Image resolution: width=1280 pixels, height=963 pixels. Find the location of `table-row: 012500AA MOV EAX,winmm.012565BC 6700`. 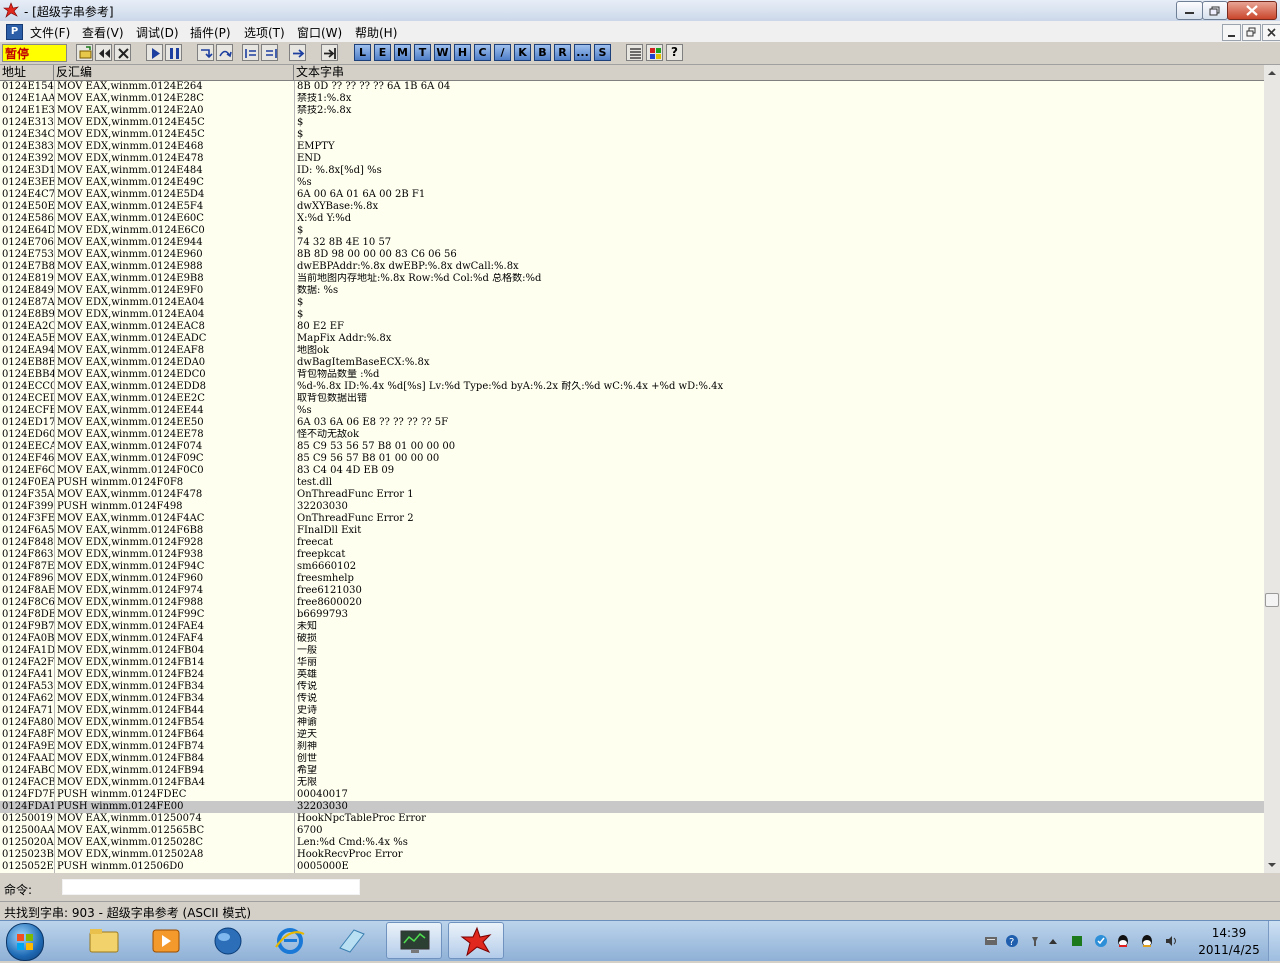

table-row: 012500AA MOV EAX,winmm.012565BC 6700 is located at coordinates (632, 831).